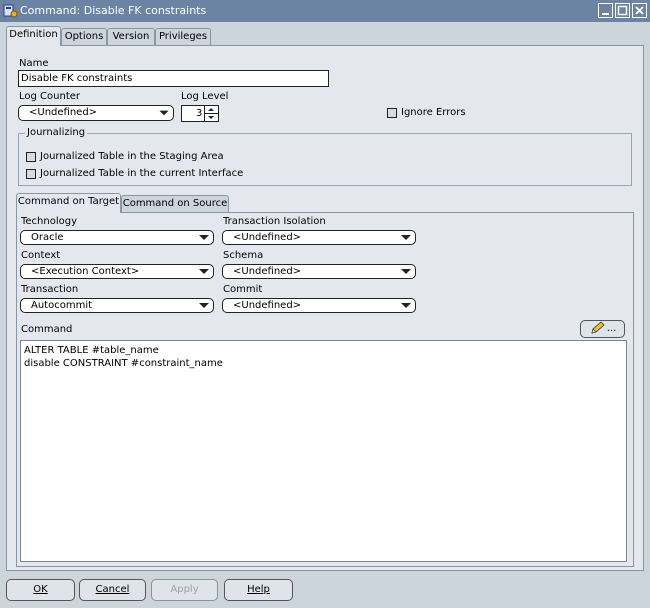 The width and height of the screenshot is (650, 608). Describe the element at coordinates (62, 305) in the screenshot. I see `transaction-value: Autocommit` at that location.